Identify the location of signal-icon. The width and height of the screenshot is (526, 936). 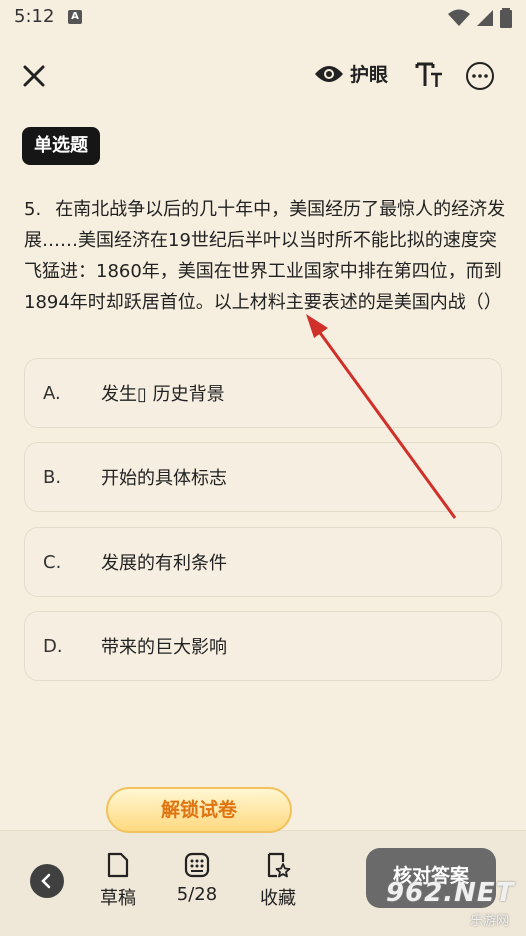
(485, 18).